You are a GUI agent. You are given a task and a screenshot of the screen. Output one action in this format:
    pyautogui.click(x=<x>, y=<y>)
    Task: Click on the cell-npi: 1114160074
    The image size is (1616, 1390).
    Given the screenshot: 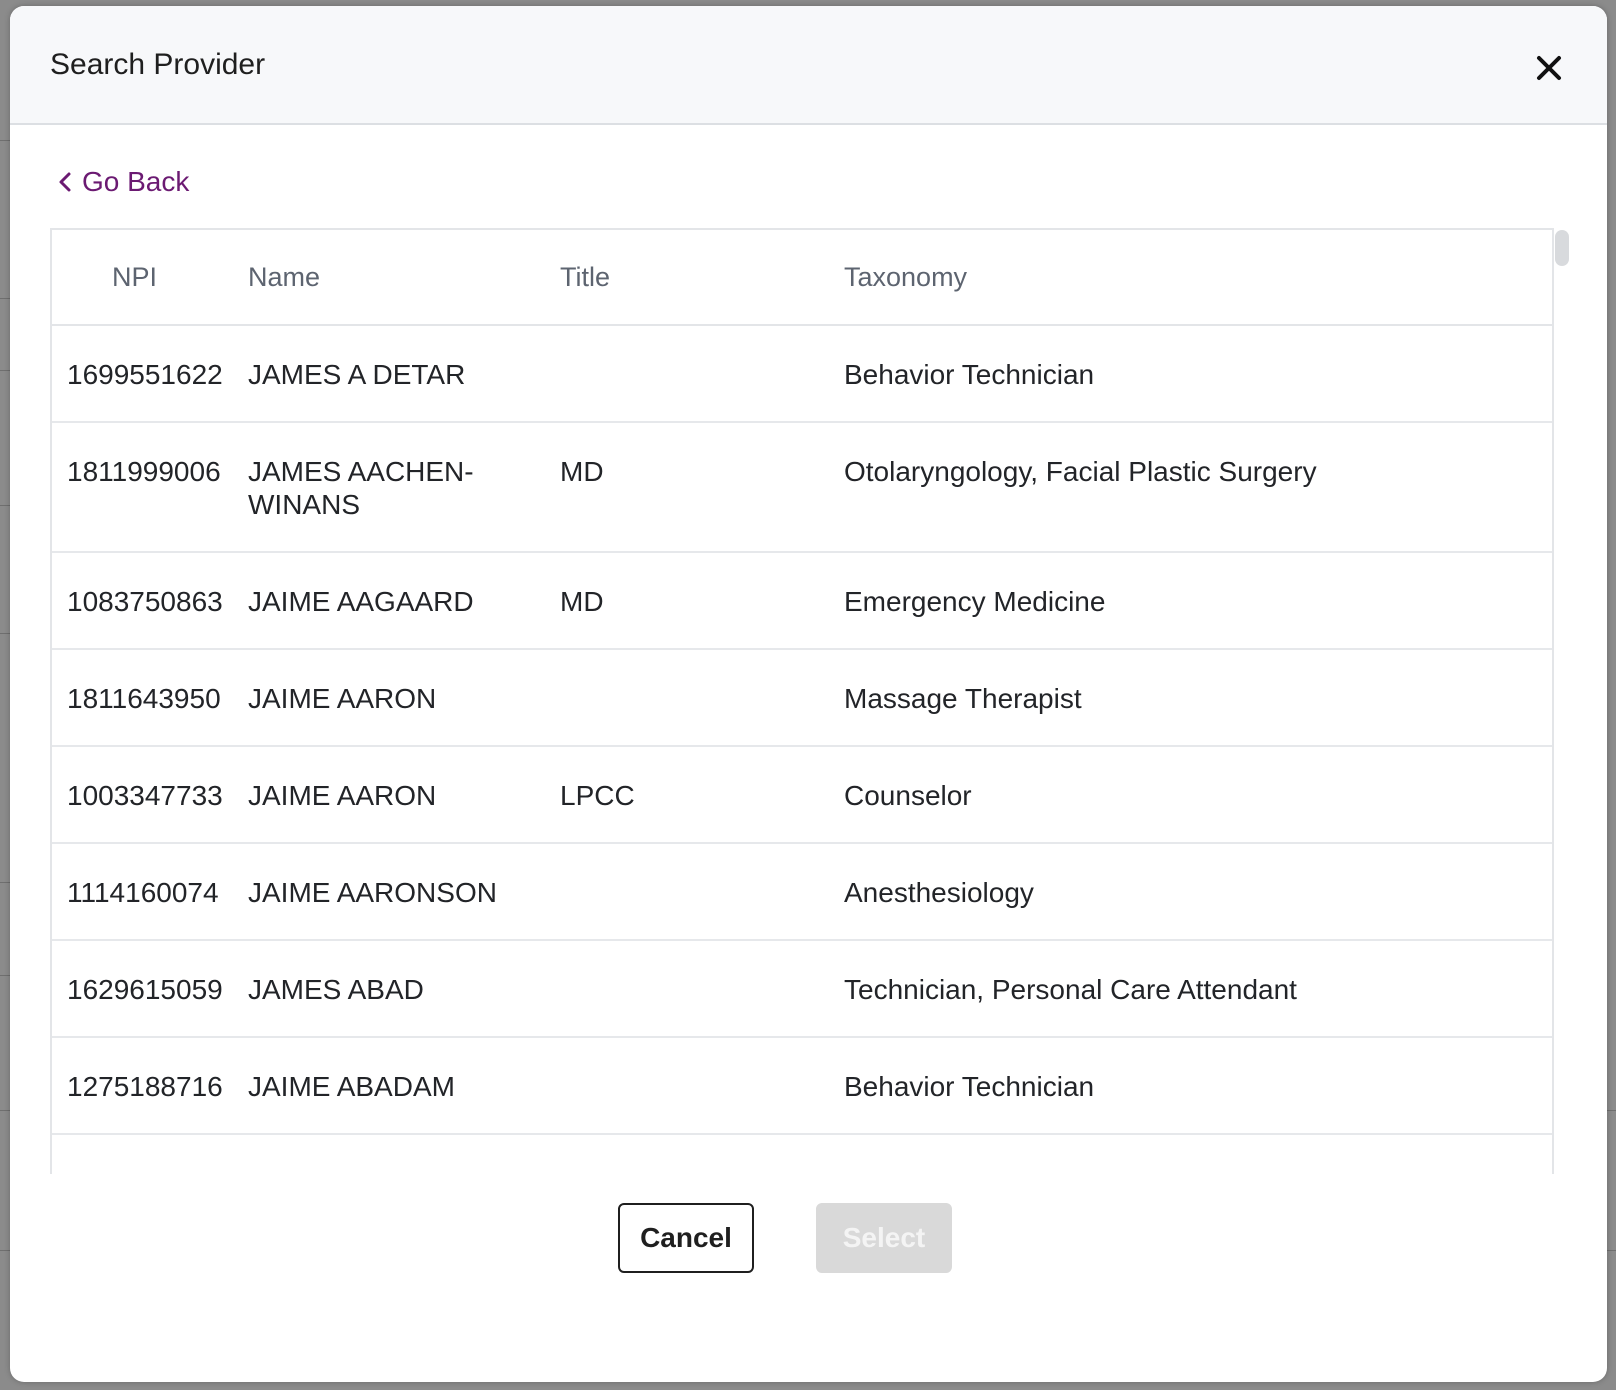 What is the action you would take?
    pyautogui.click(x=143, y=892)
    